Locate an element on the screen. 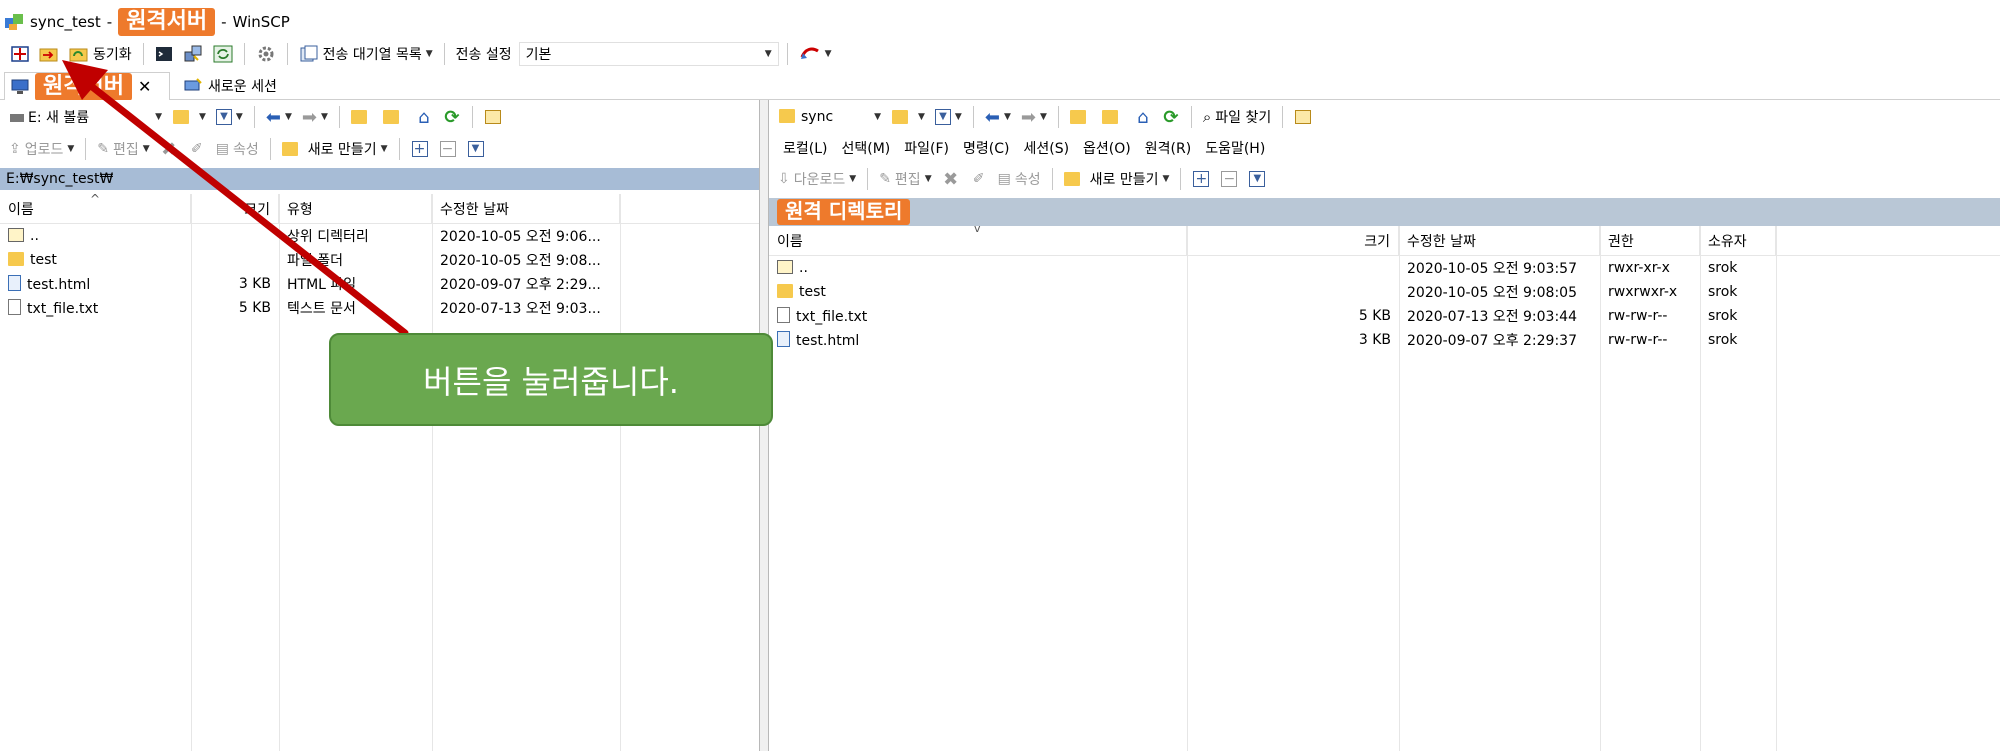 The width and height of the screenshot is (2000, 751). download-label: 다운로드 is located at coordinates (819, 180).